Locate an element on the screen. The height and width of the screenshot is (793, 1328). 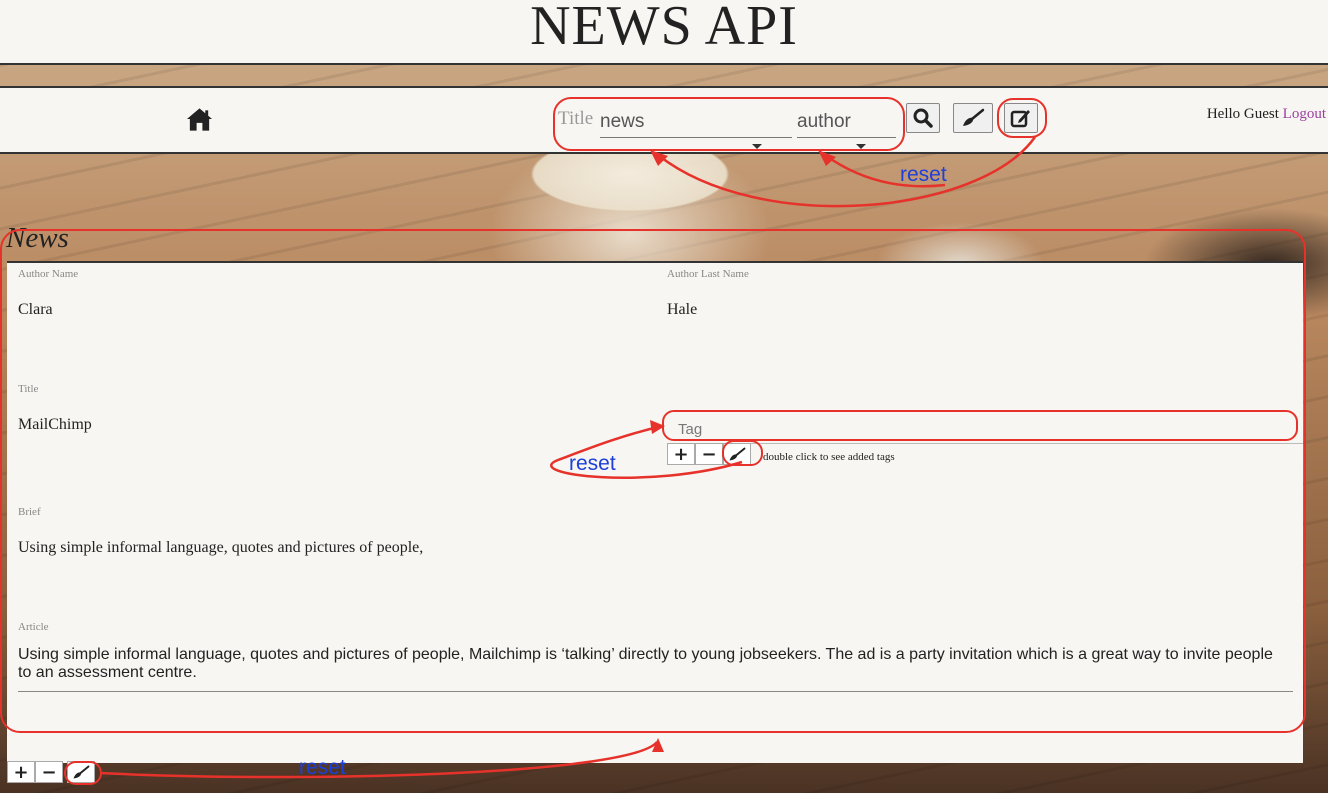
search-button is located at coordinates (923, 118).